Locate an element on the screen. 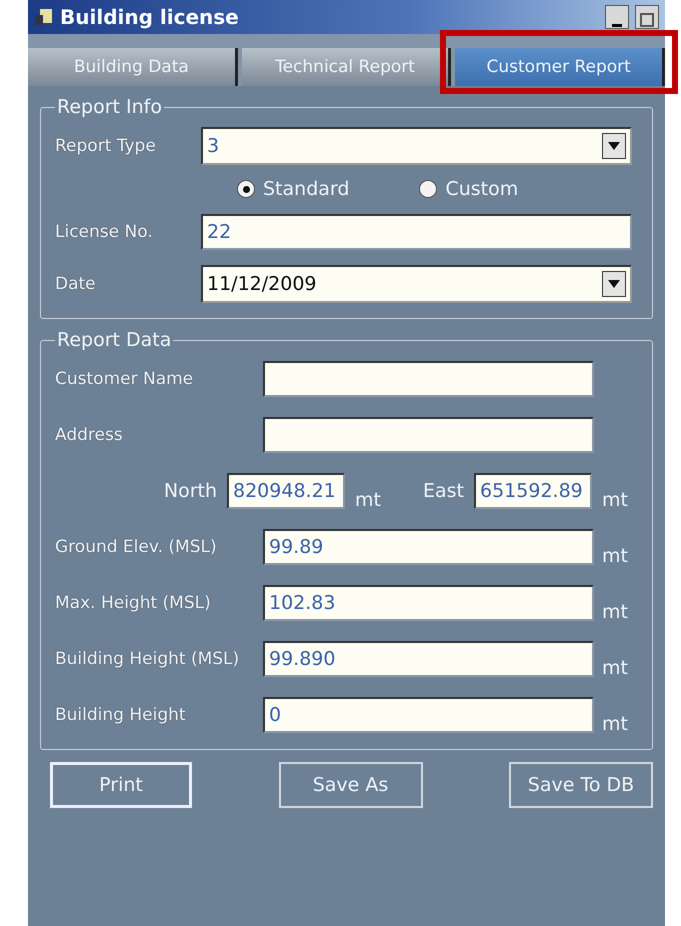 The width and height of the screenshot is (681, 926). date-picker: 11/12/2009 is located at coordinates (416, 284).